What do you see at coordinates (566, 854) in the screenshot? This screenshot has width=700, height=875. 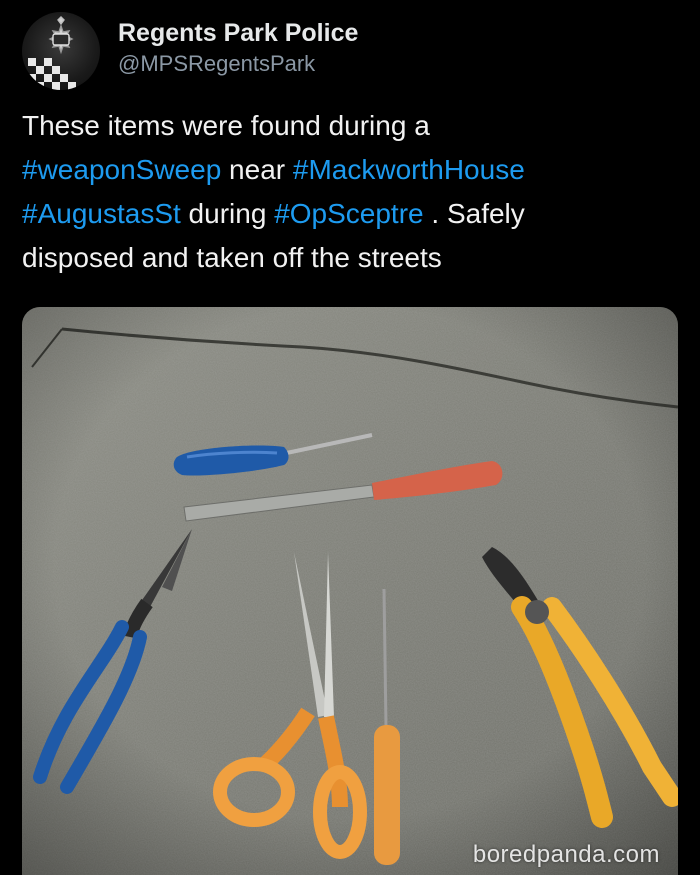 I see `watermark: boredpanda.com` at bounding box center [566, 854].